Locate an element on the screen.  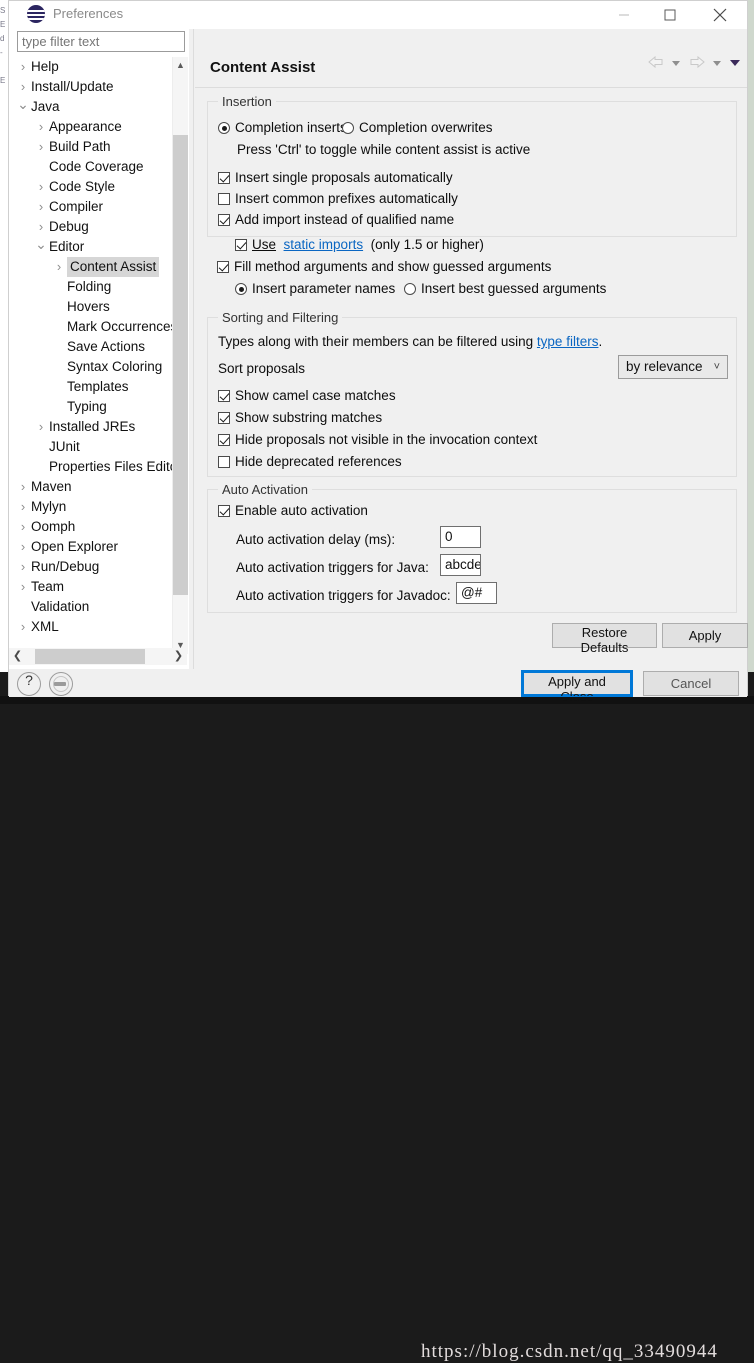
auto-activation-java-input: abcde is located at coordinates (460, 565).